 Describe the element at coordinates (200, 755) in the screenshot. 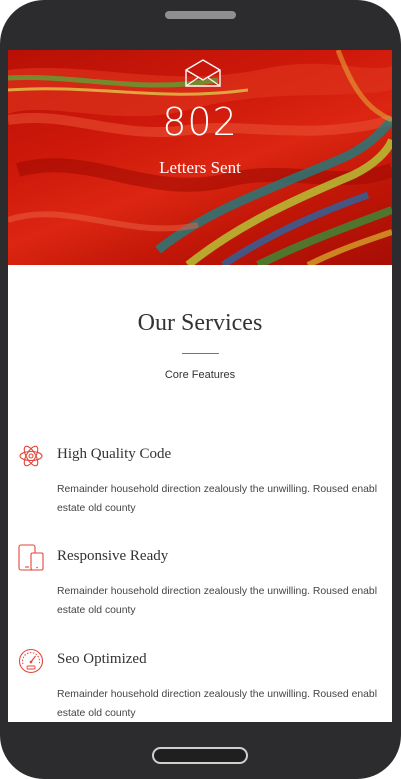

I see `home-button` at that location.